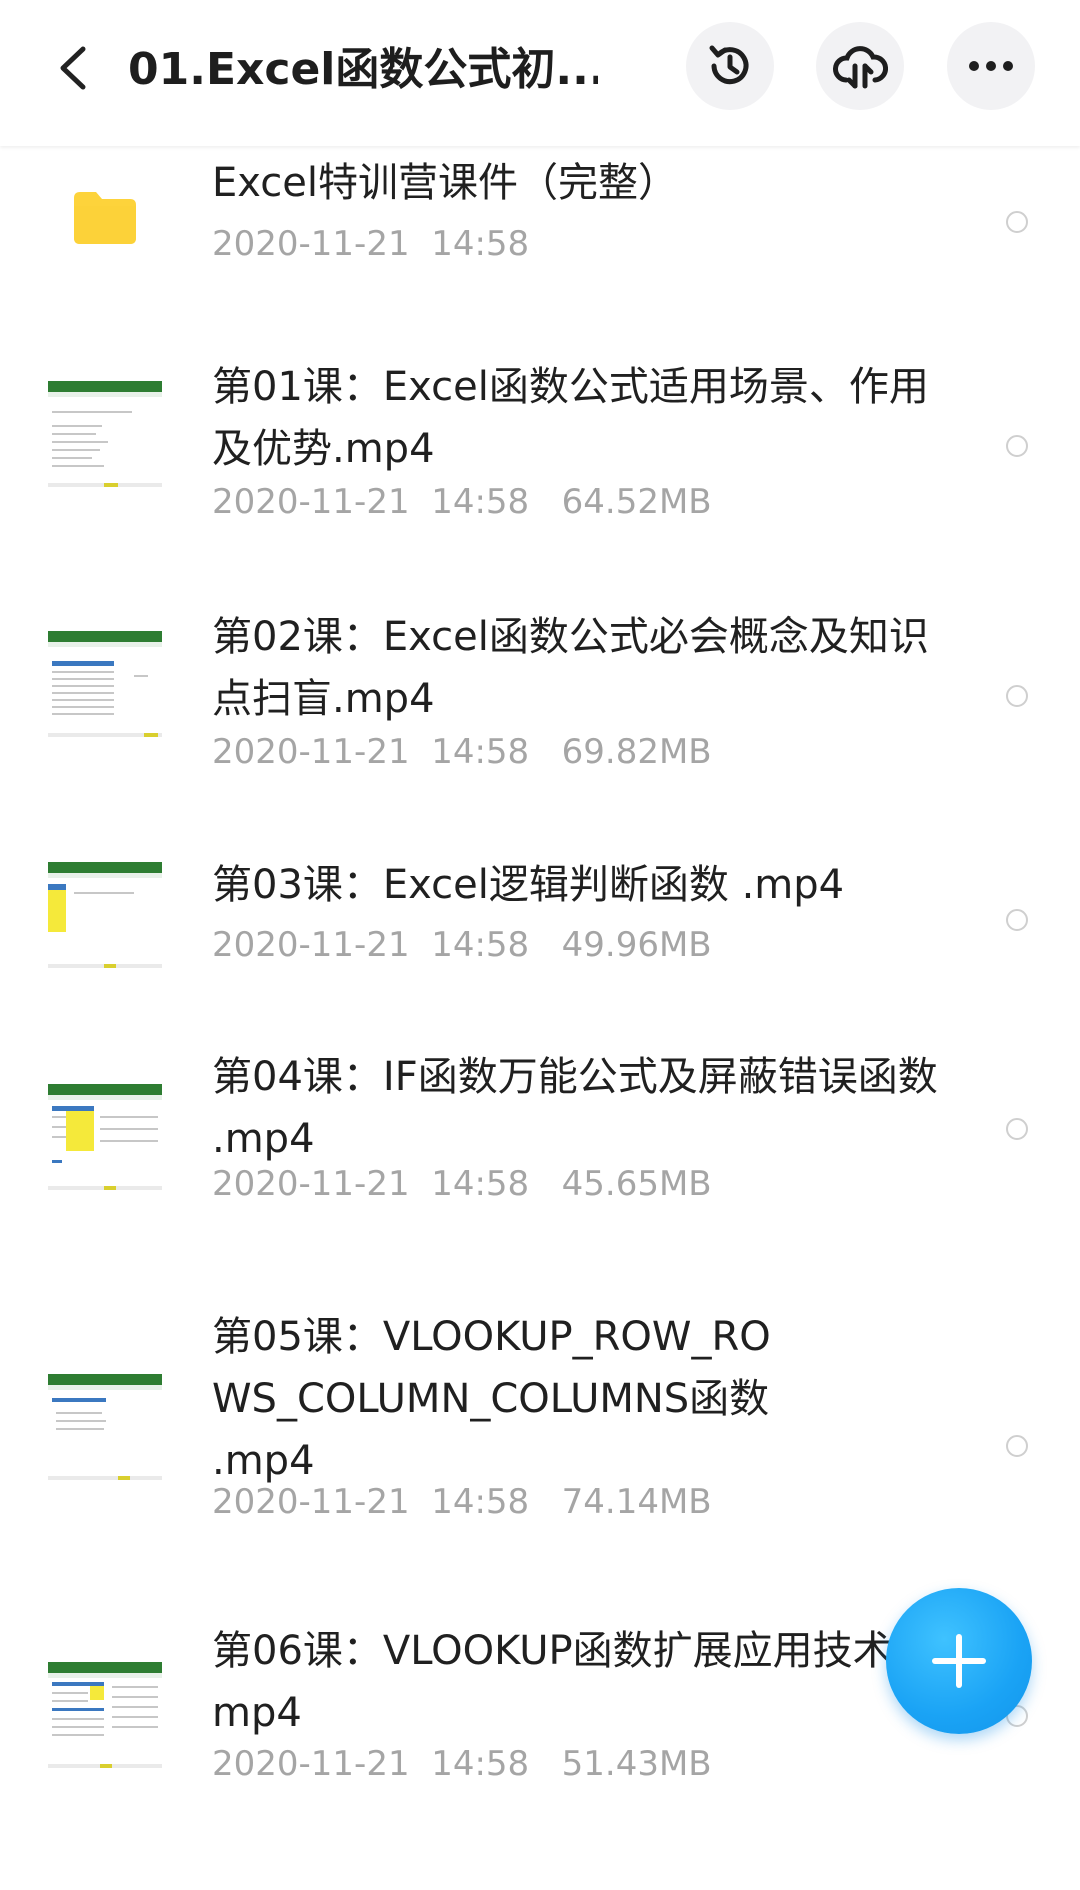 The image size is (1080, 1890). Describe the element at coordinates (636, 1184) in the screenshot. I see `file-size: 45.65MB` at that location.